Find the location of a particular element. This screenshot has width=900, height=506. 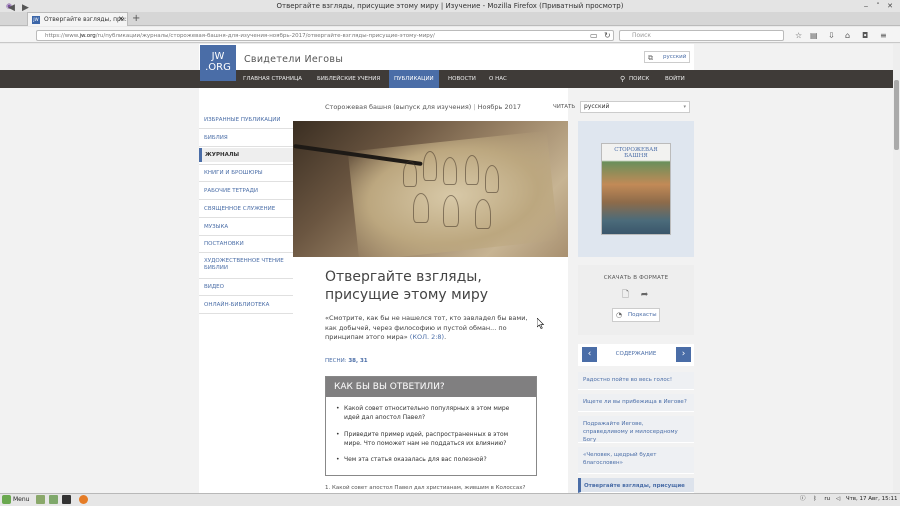

jw-favicon-icon: JW is located at coordinates (36, 20).